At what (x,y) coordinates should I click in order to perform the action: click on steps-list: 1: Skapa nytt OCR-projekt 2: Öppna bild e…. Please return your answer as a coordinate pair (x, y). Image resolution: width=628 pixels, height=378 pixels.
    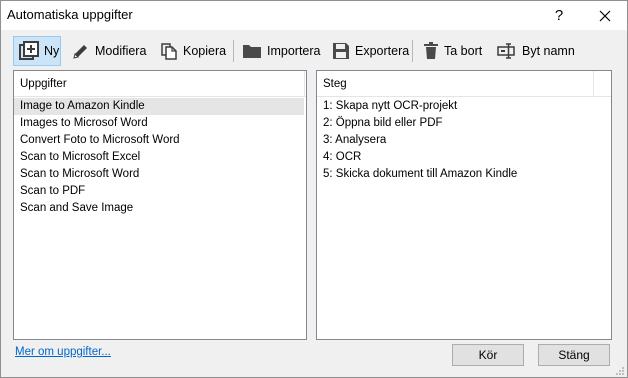
    Looking at the image, I should click on (464, 140).